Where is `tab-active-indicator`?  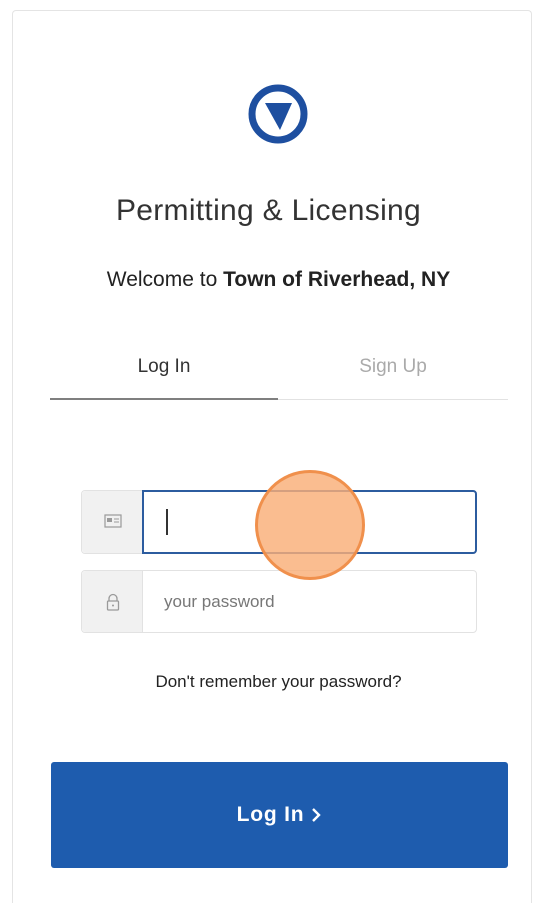 tab-active-indicator is located at coordinates (164, 399).